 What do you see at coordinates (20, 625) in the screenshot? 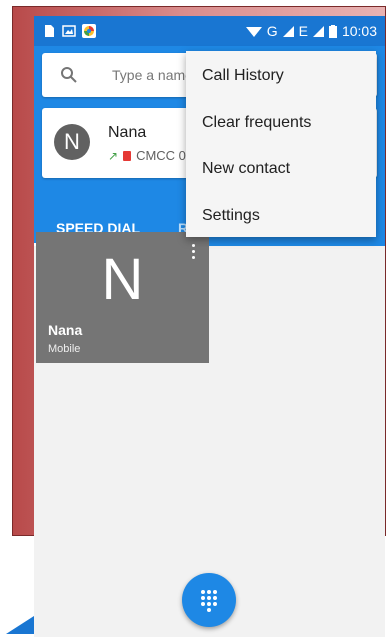
I see `signal-fragment-icon` at bounding box center [20, 625].